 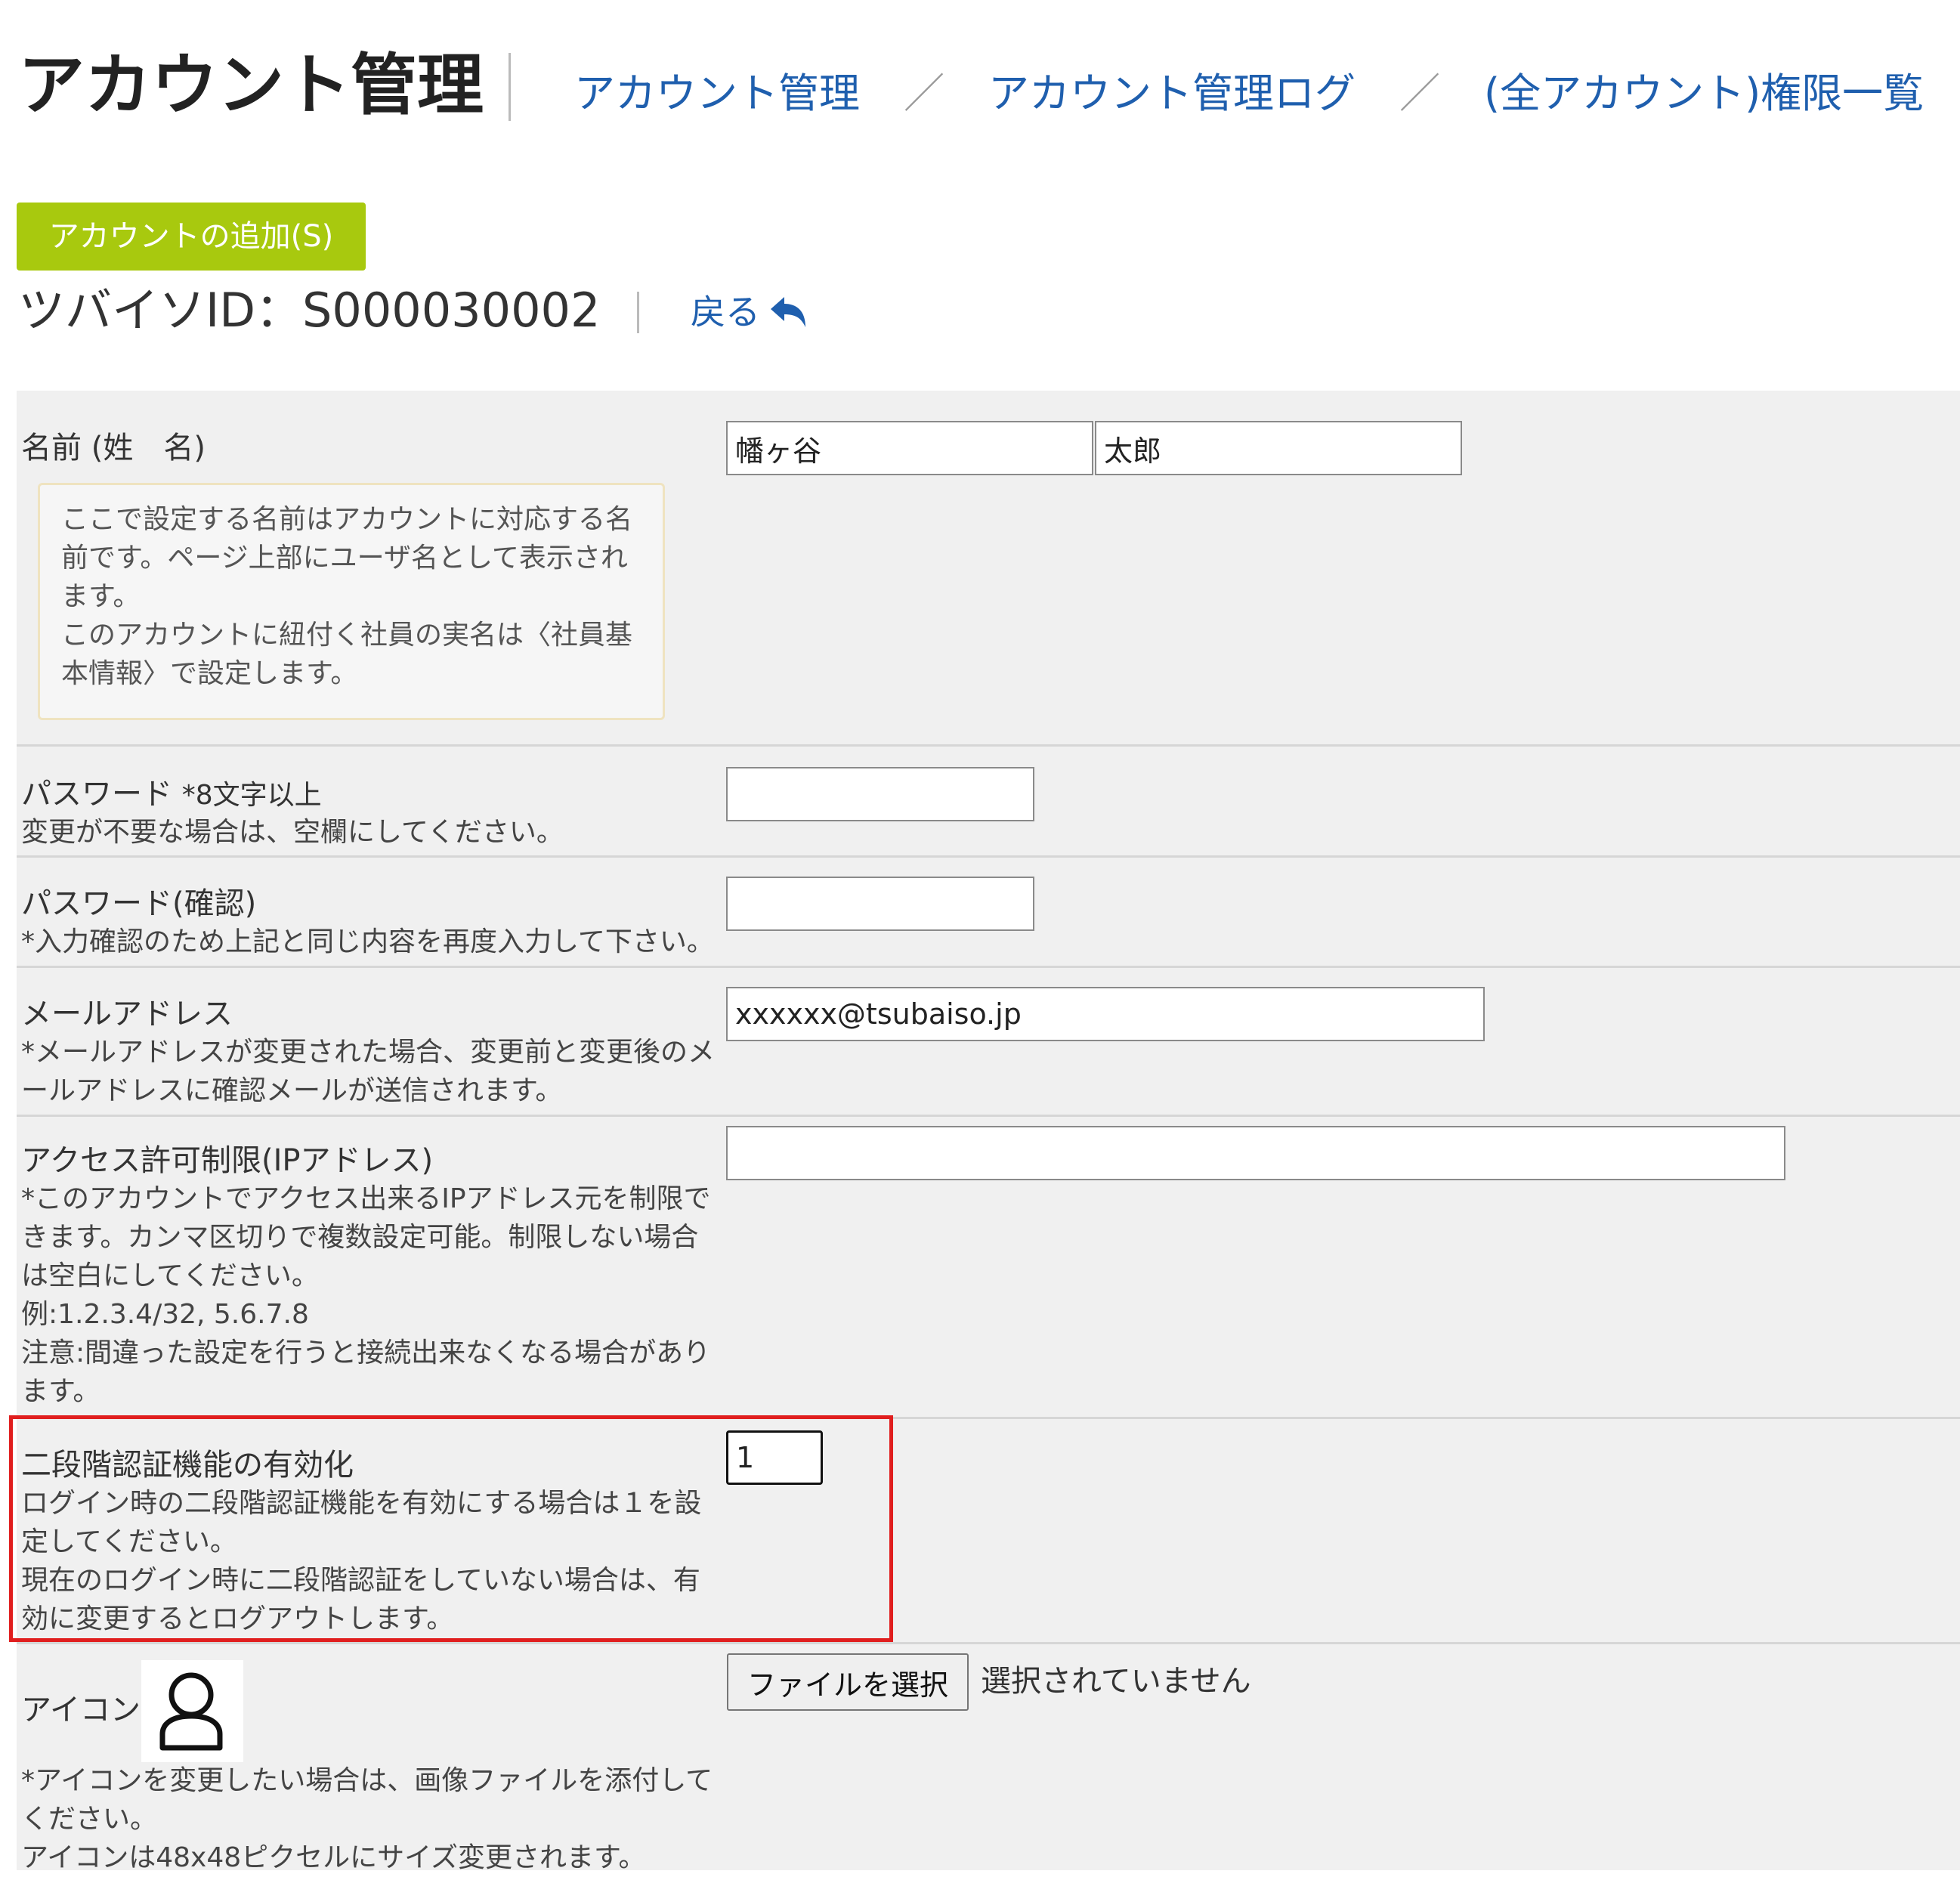 What do you see at coordinates (638, 312) in the screenshot?
I see `id-divider` at bounding box center [638, 312].